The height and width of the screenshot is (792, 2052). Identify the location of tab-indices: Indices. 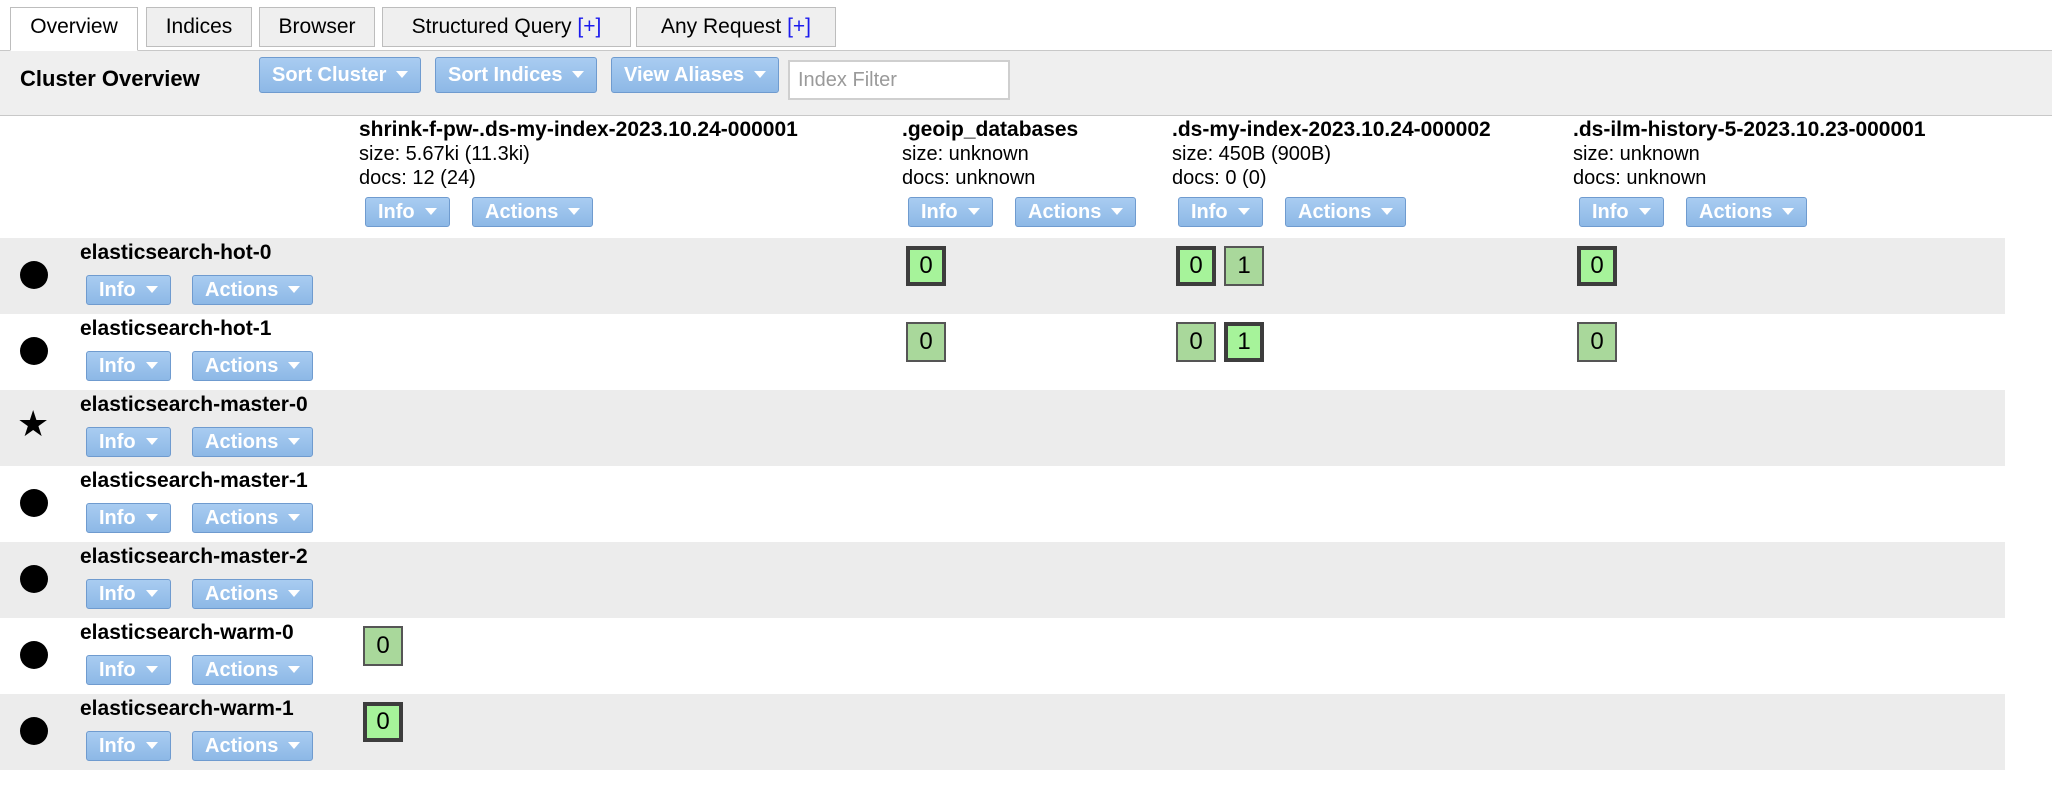
(199, 27).